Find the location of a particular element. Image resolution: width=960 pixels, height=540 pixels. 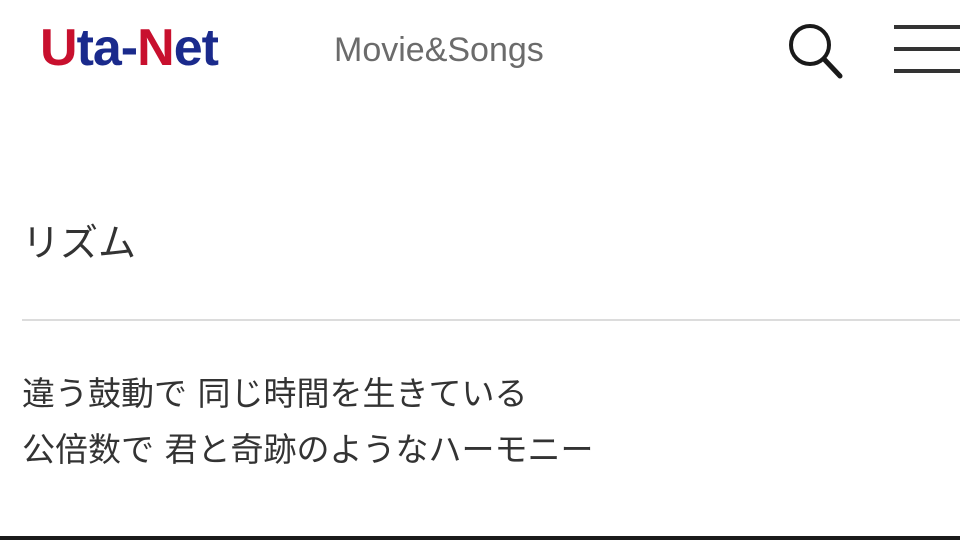

logo-letter-n: N is located at coordinates (156, 48).